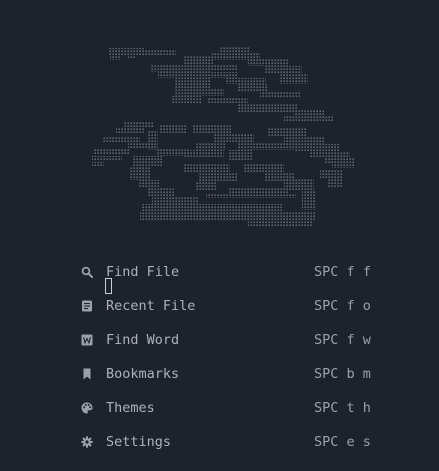 Image resolution: width=439 pixels, height=471 pixels. Describe the element at coordinates (342, 306) in the screenshot. I see `menu-item-shortcut: SPC f o` at that location.